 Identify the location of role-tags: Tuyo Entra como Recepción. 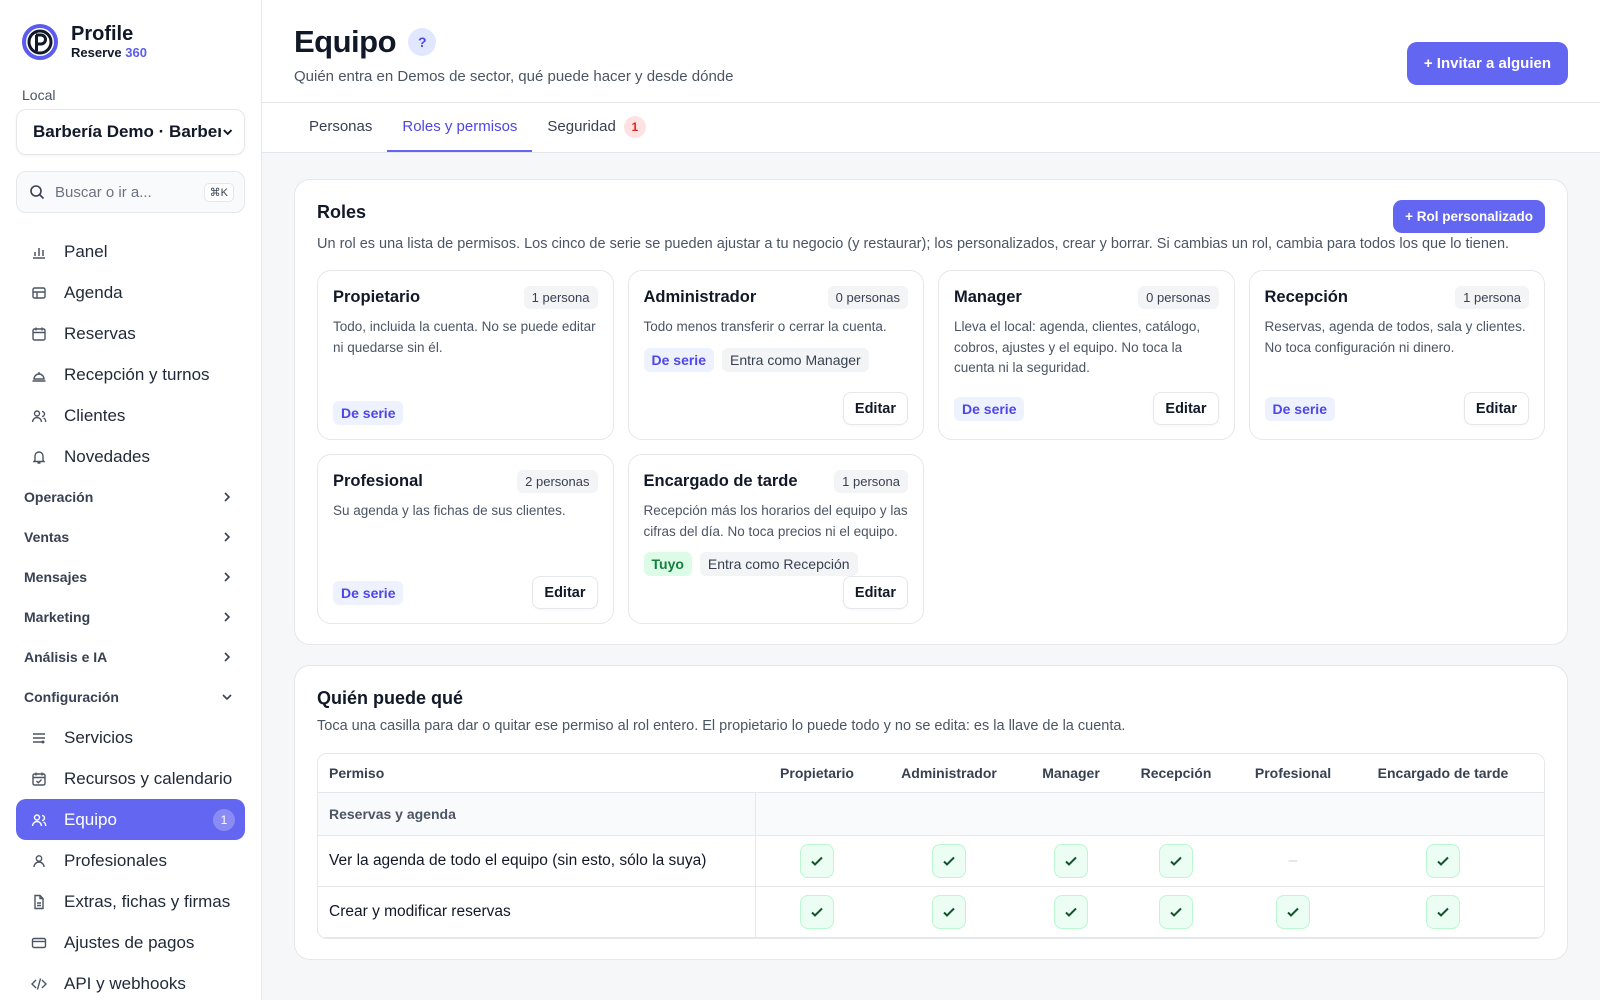
(776, 564).